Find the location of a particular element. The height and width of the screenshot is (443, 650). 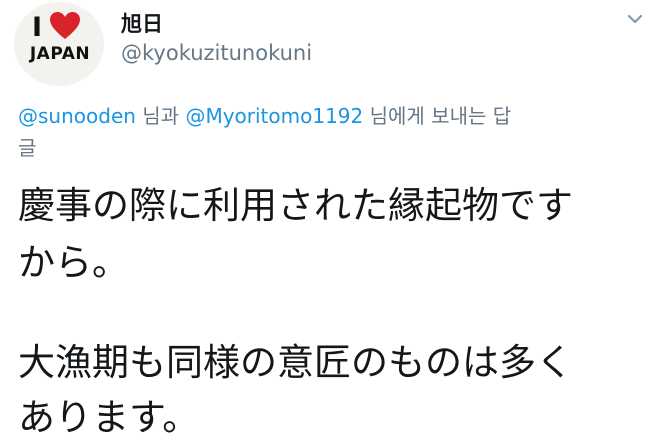

reply-context: @sunooden 님과 @Myoritomo1192 님에게 보내는 답 is located at coordinates (328, 116).